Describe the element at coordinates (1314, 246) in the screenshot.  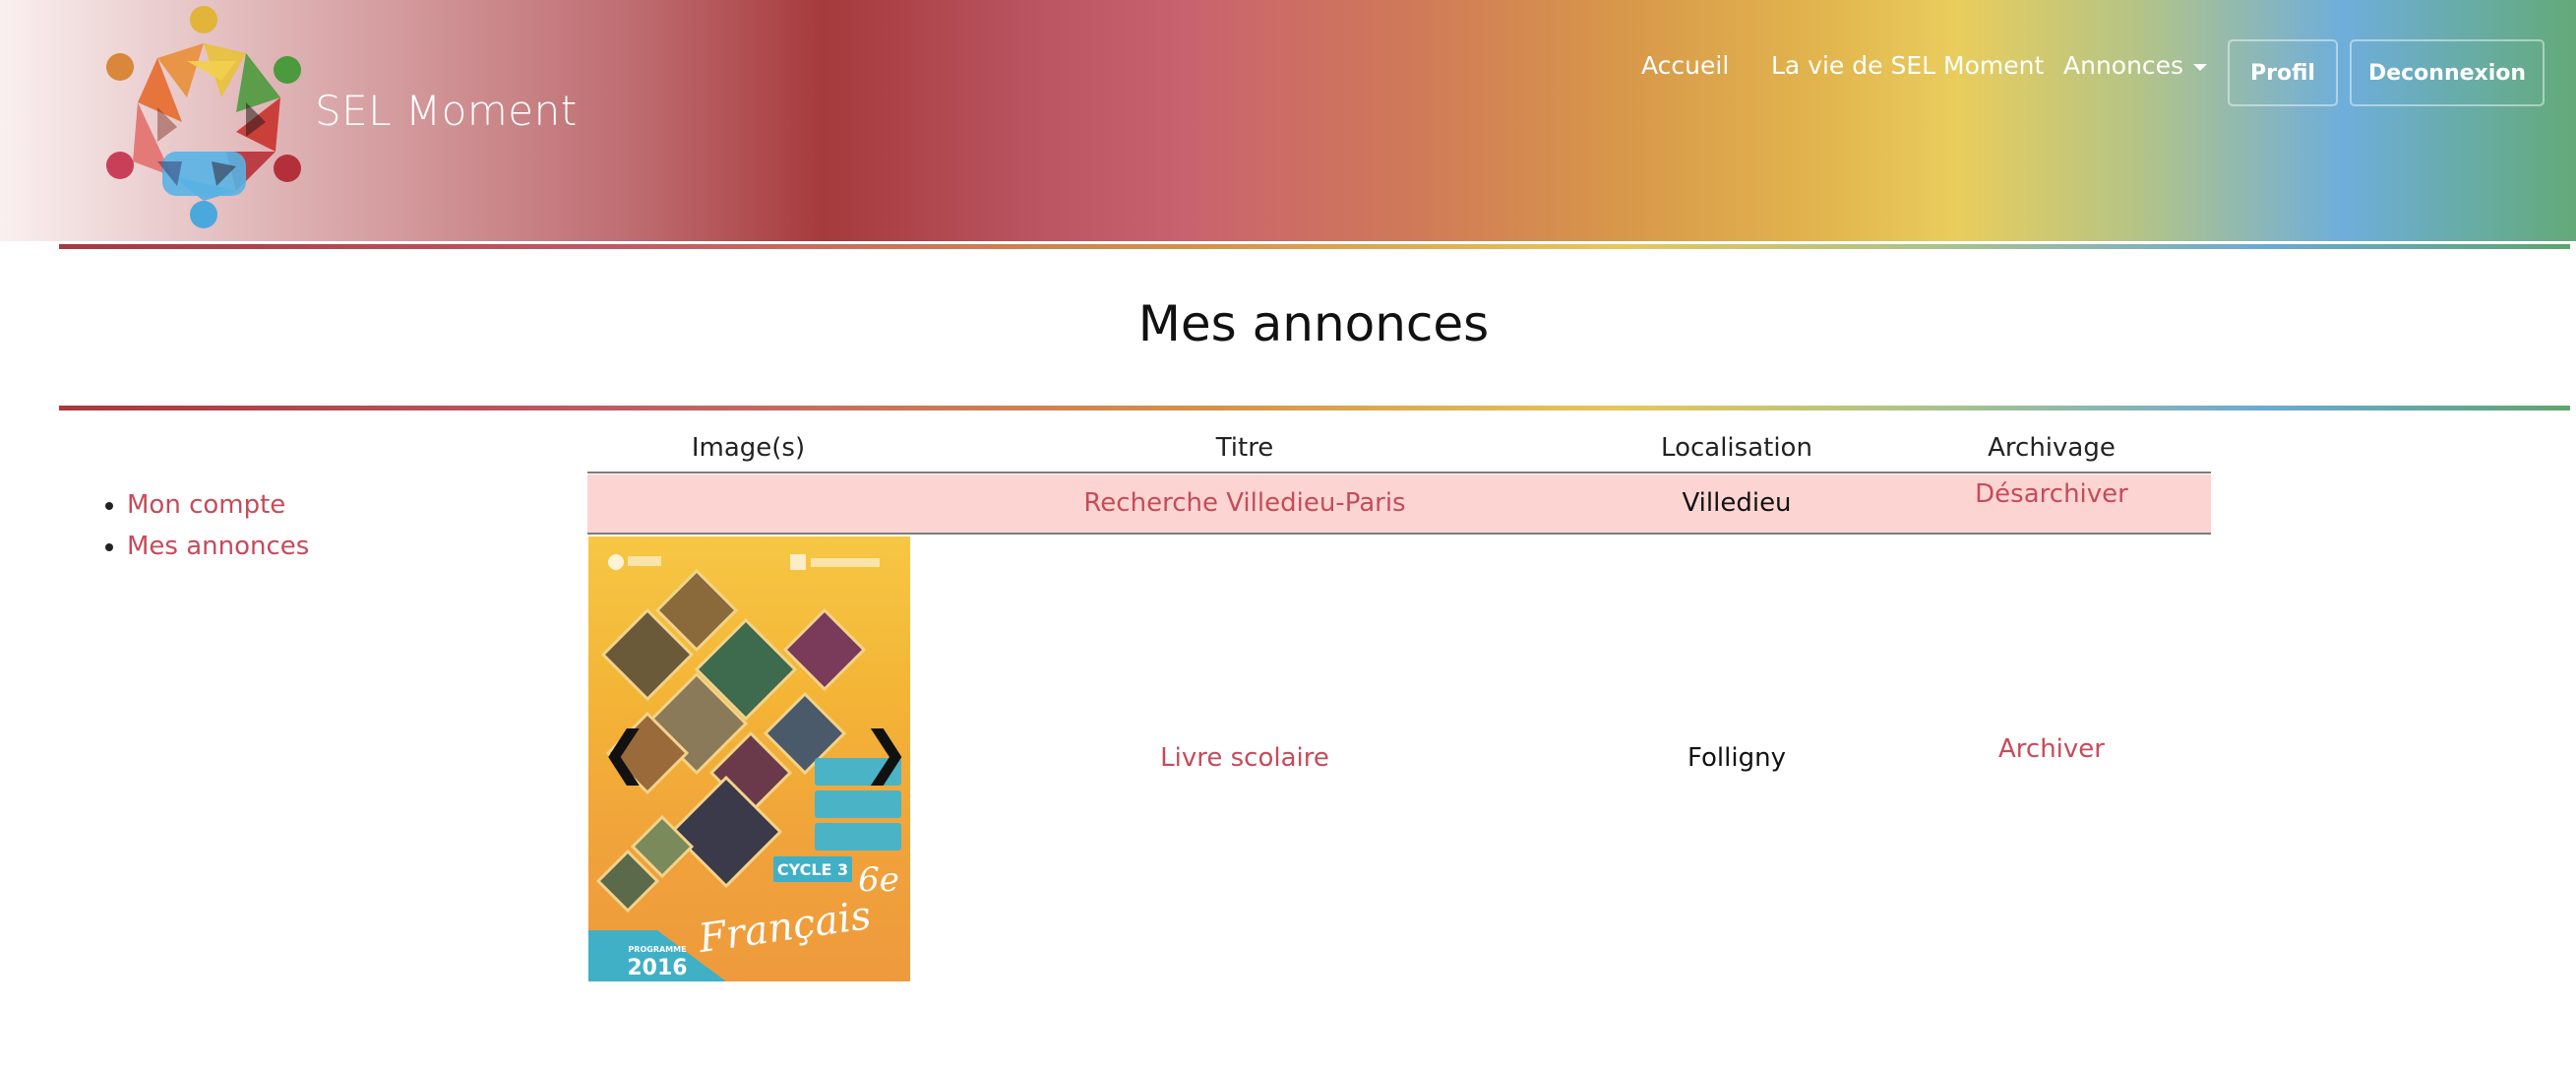
I see `divider-top` at that location.